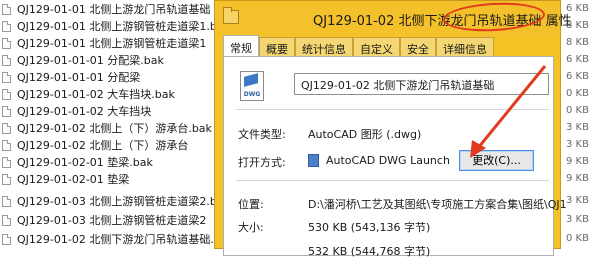 The width and height of the screenshot is (600, 259). I want to click on file-name-field: QJ129-01-02 北侧下游龙门吊轨道基础, so click(421, 84).